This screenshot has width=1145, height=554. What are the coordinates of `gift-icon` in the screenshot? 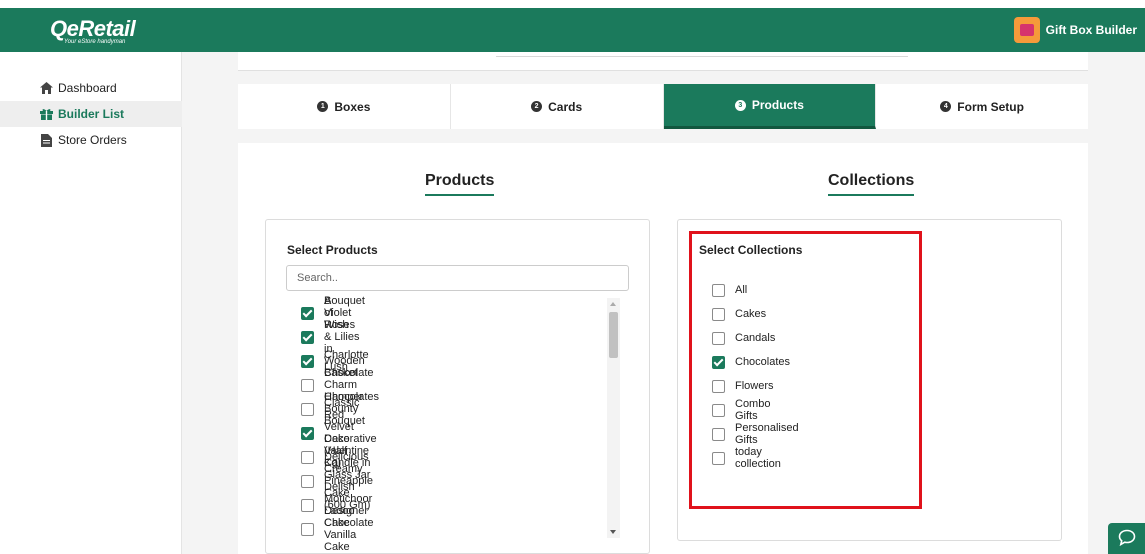 It's located at (46, 114).